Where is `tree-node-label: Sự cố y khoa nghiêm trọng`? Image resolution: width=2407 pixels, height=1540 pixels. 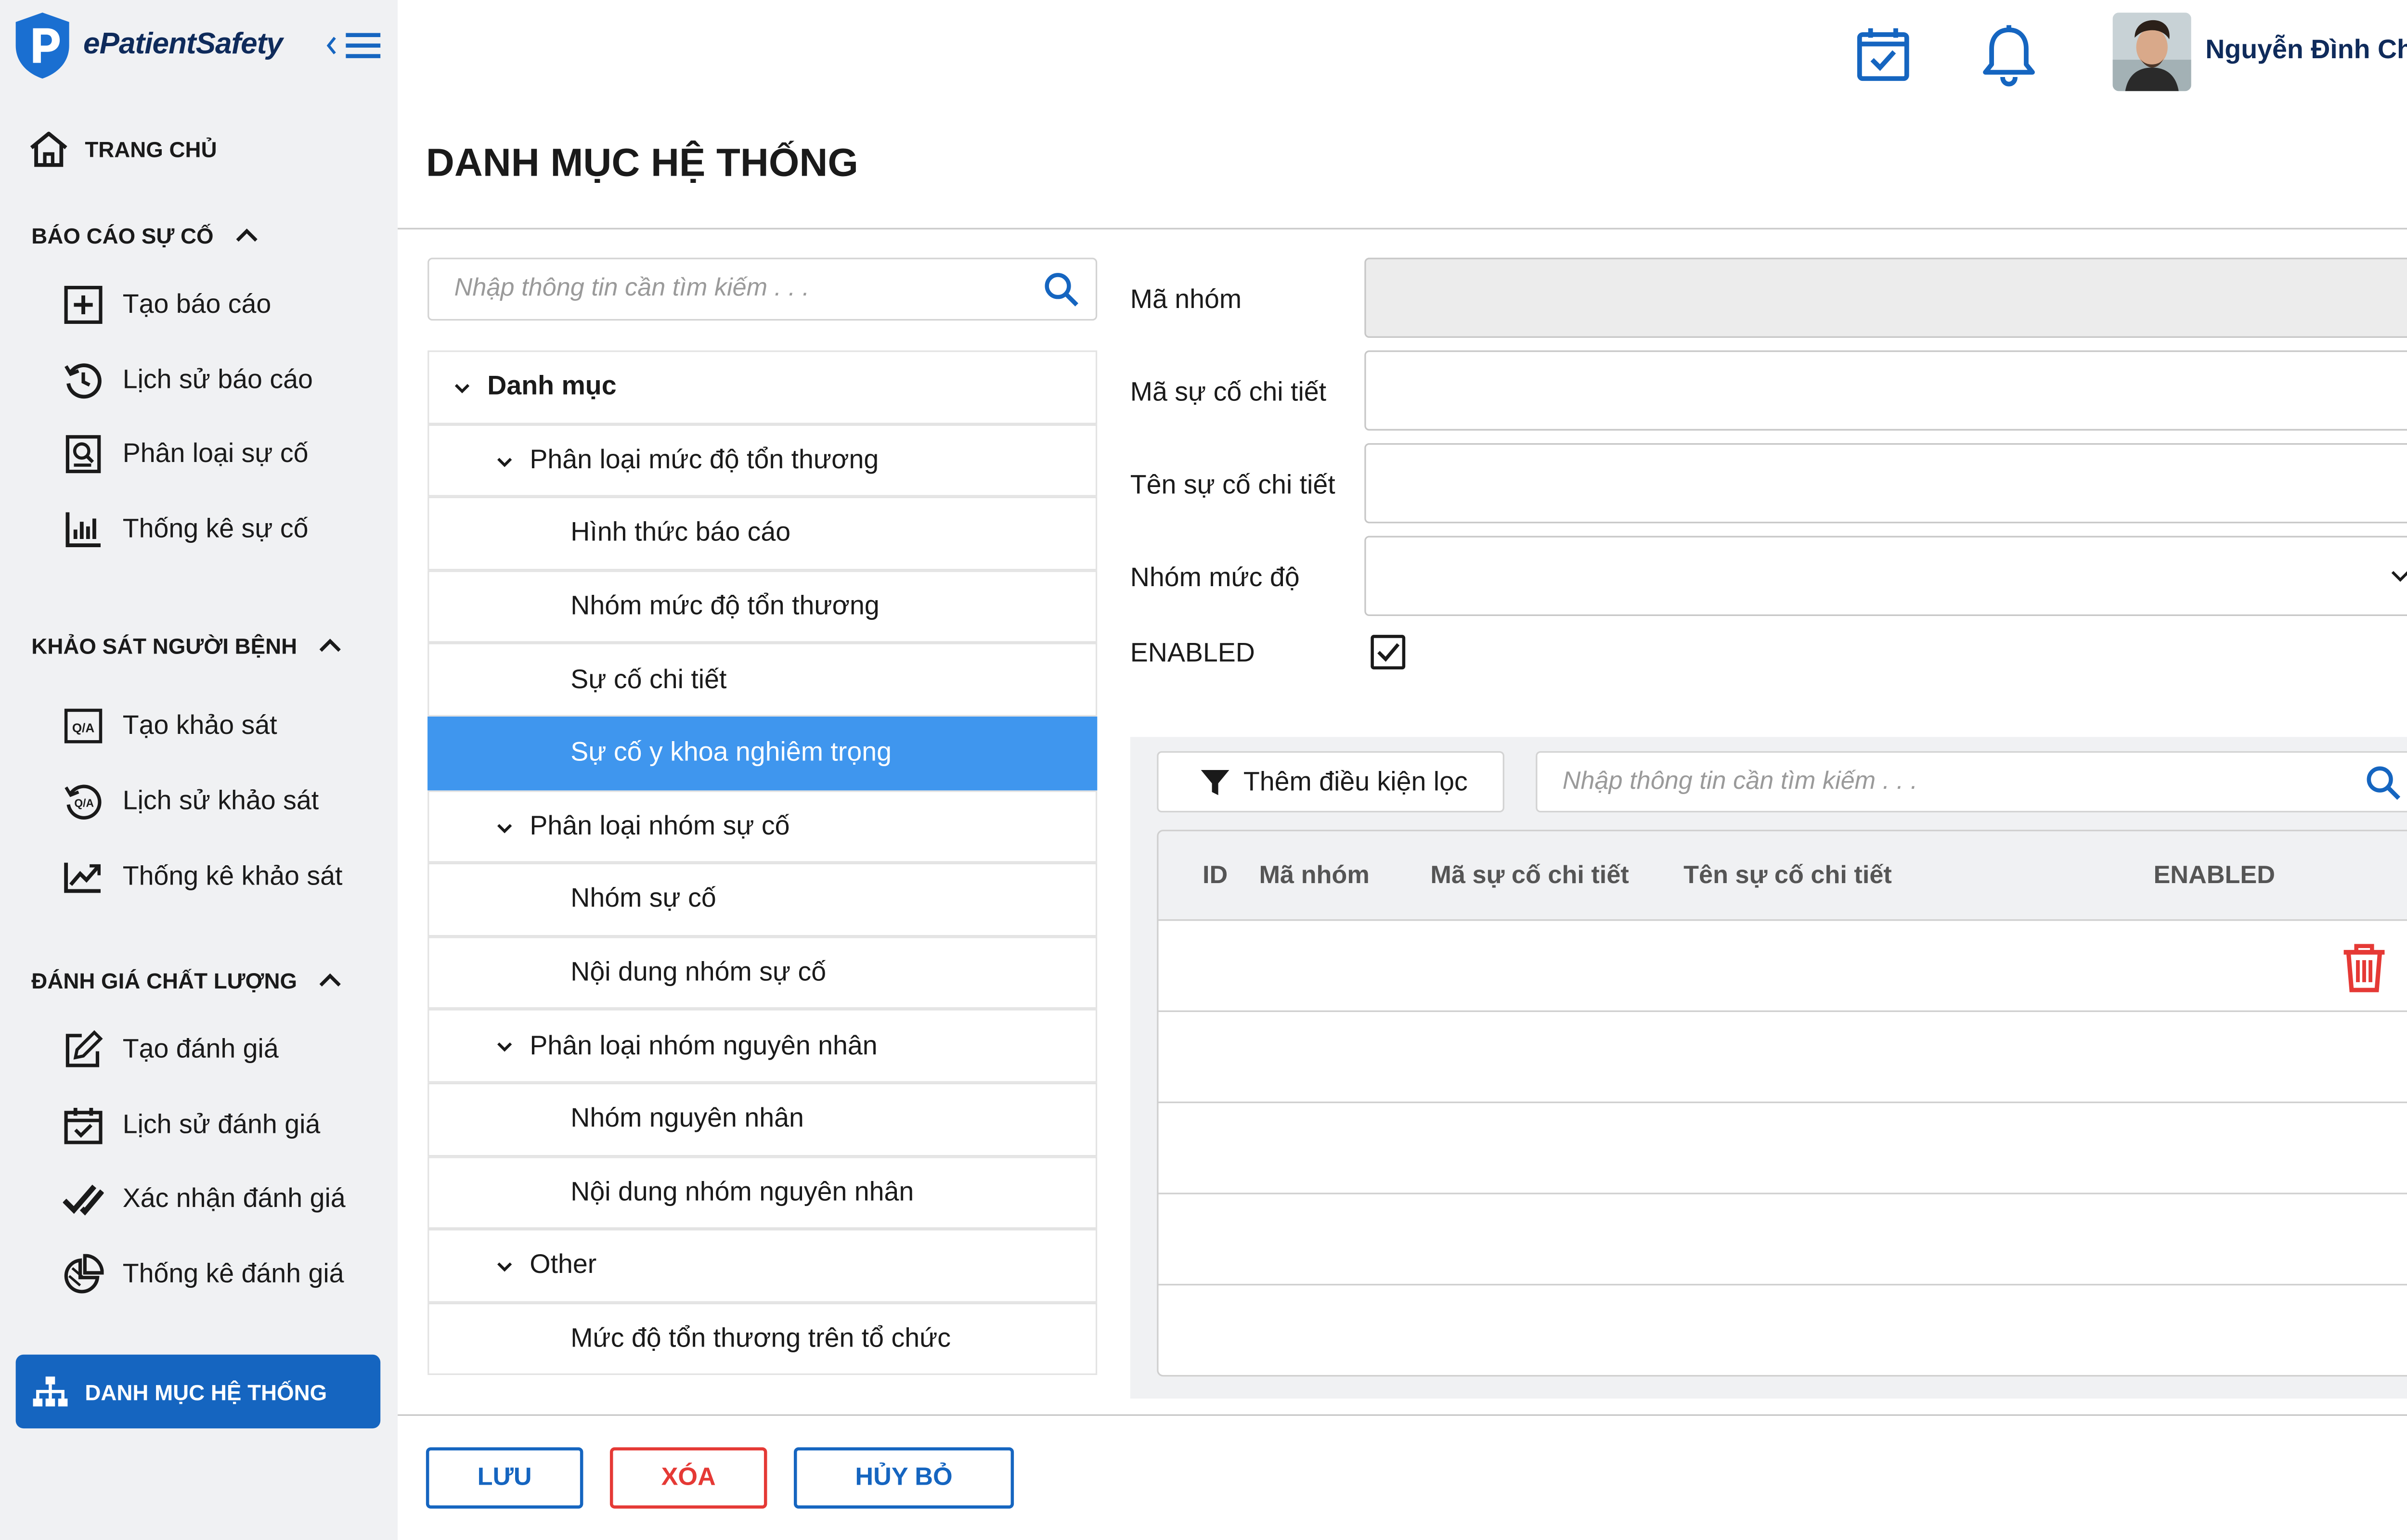 tree-node-label: Sự cố y khoa nghiêm trọng is located at coordinates (731, 752).